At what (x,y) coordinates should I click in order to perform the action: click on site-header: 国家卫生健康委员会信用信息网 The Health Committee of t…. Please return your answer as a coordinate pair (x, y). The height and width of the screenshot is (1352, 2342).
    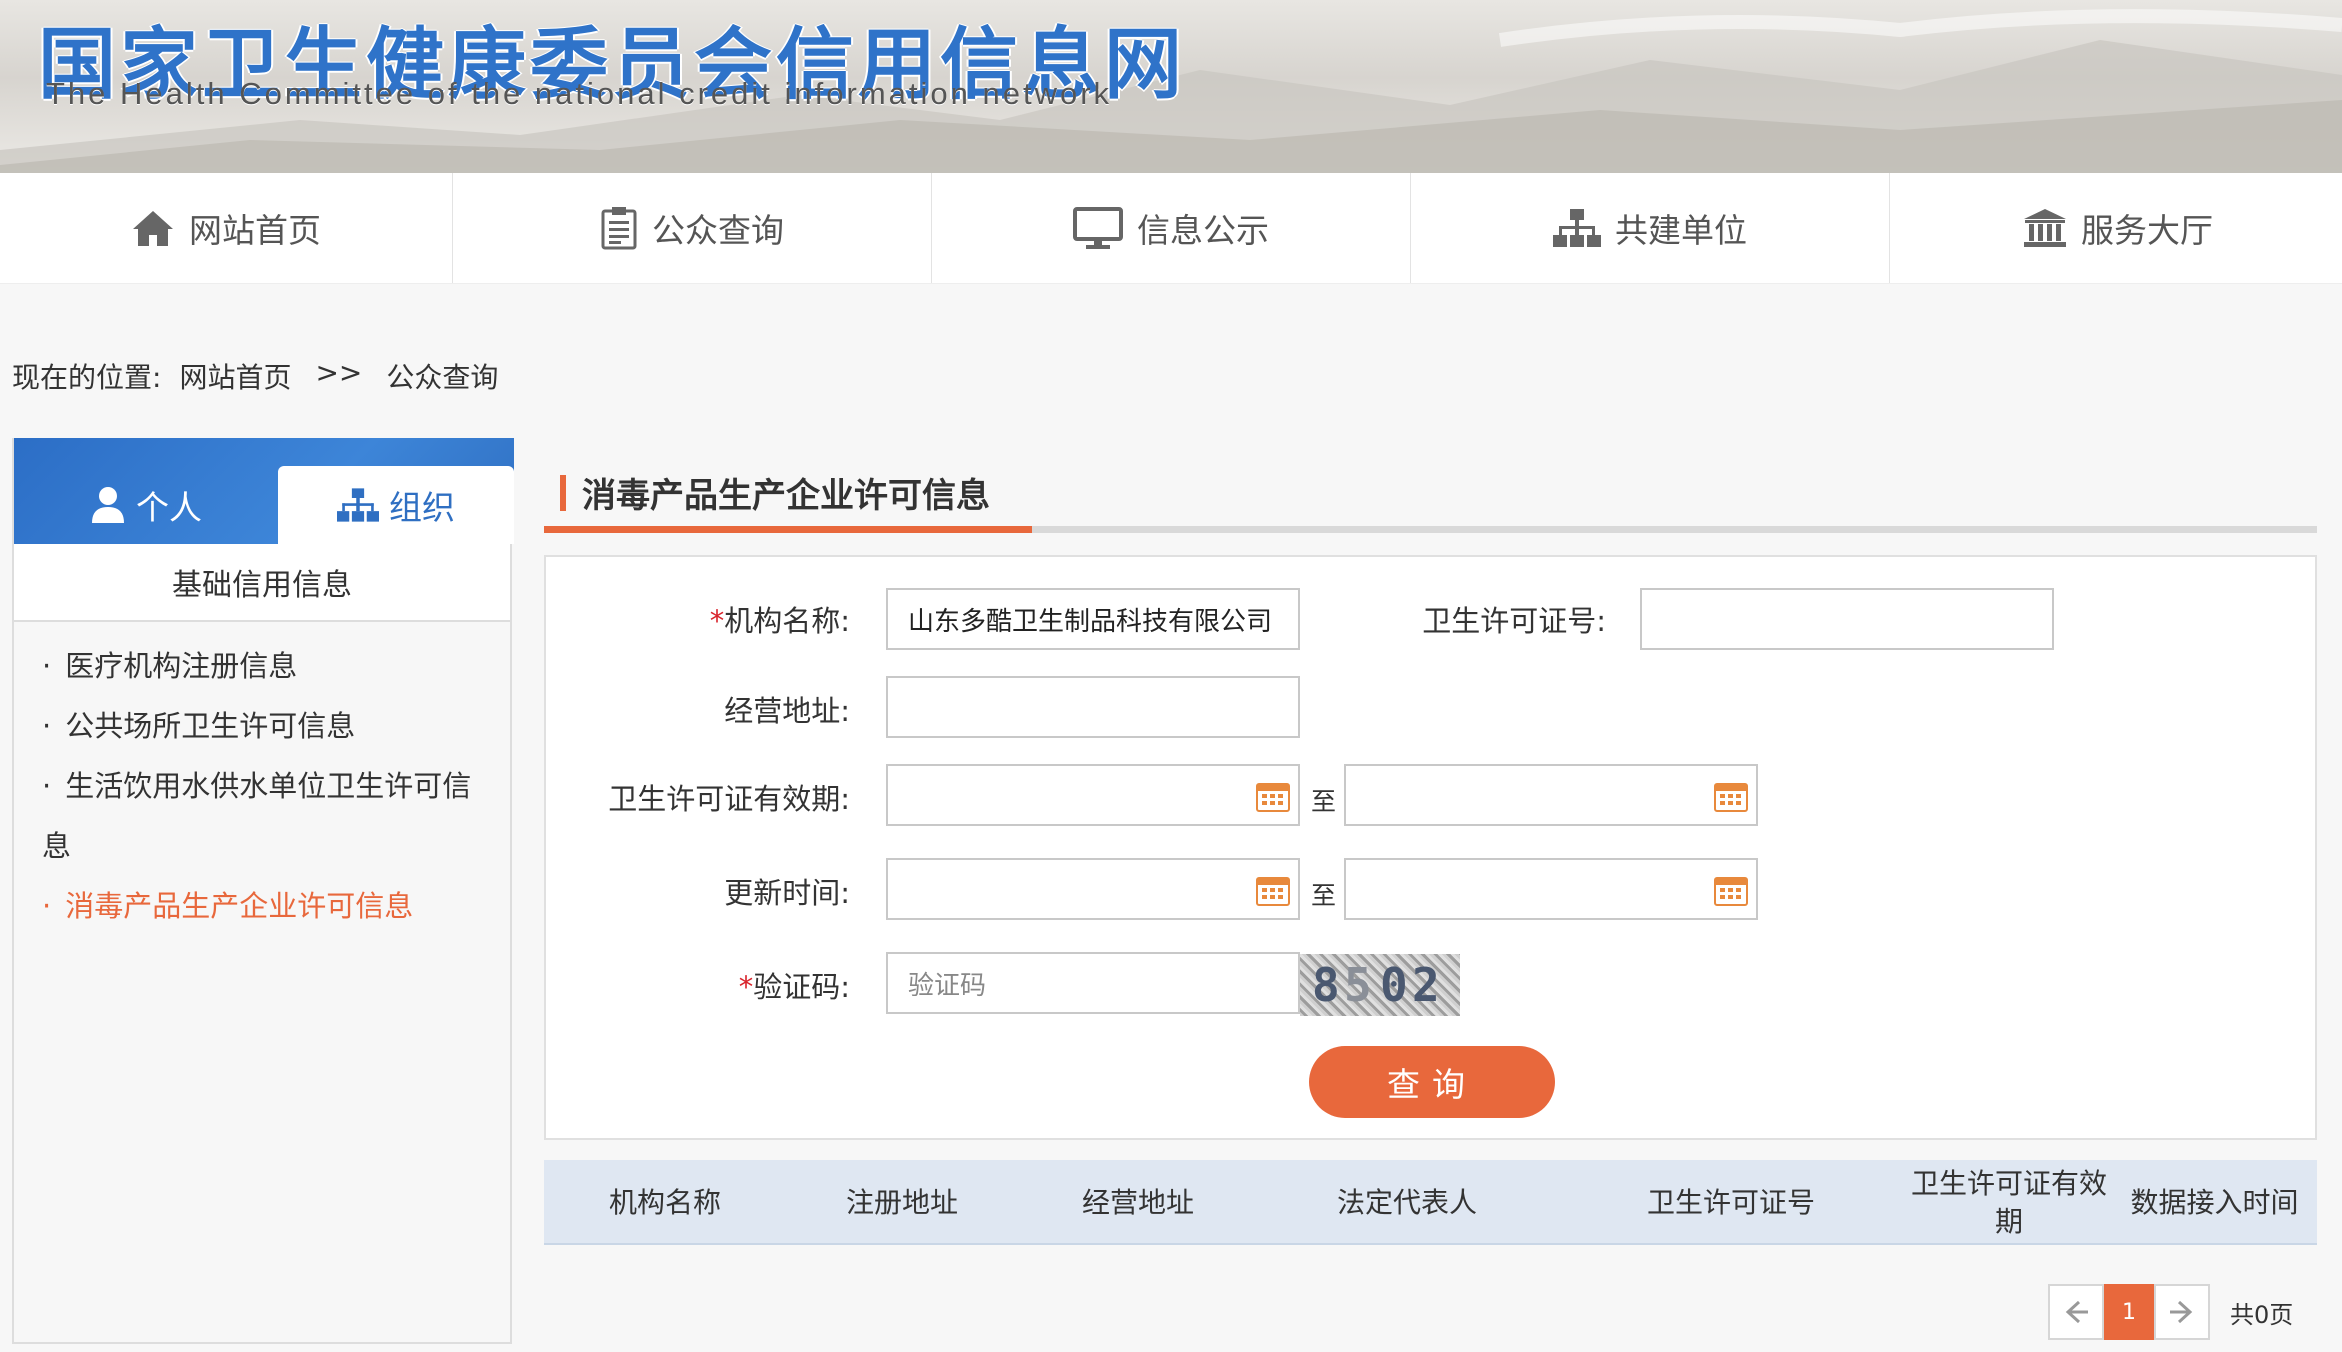
    Looking at the image, I should click on (1171, 86).